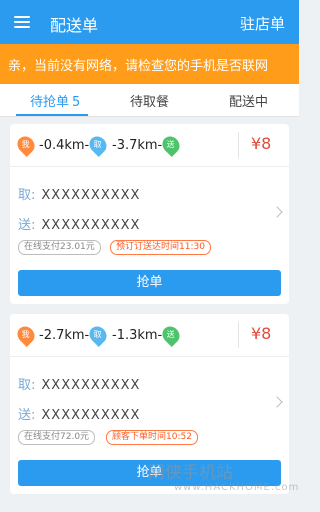 This screenshot has height=512, width=320. Describe the element at coordinates (64, 335) in the screenshot. I see `me-distance: -2.7km-` at that location.